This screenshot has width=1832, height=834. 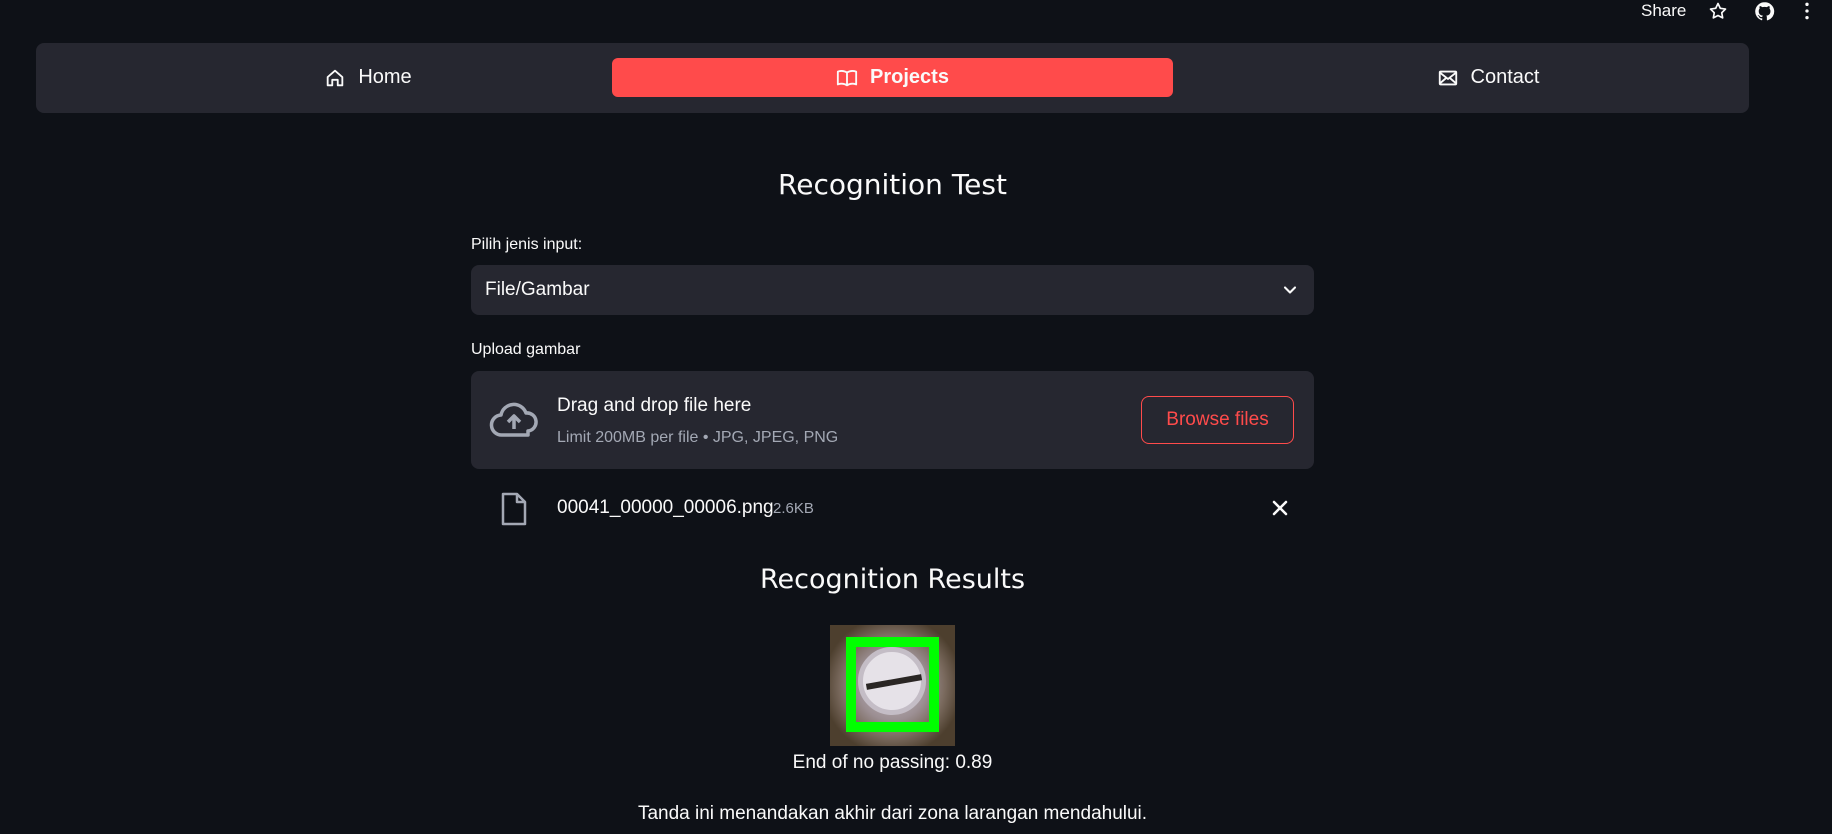 I want to click on input-type-label: Pilih jenis input:, so click(x=527, y=244).